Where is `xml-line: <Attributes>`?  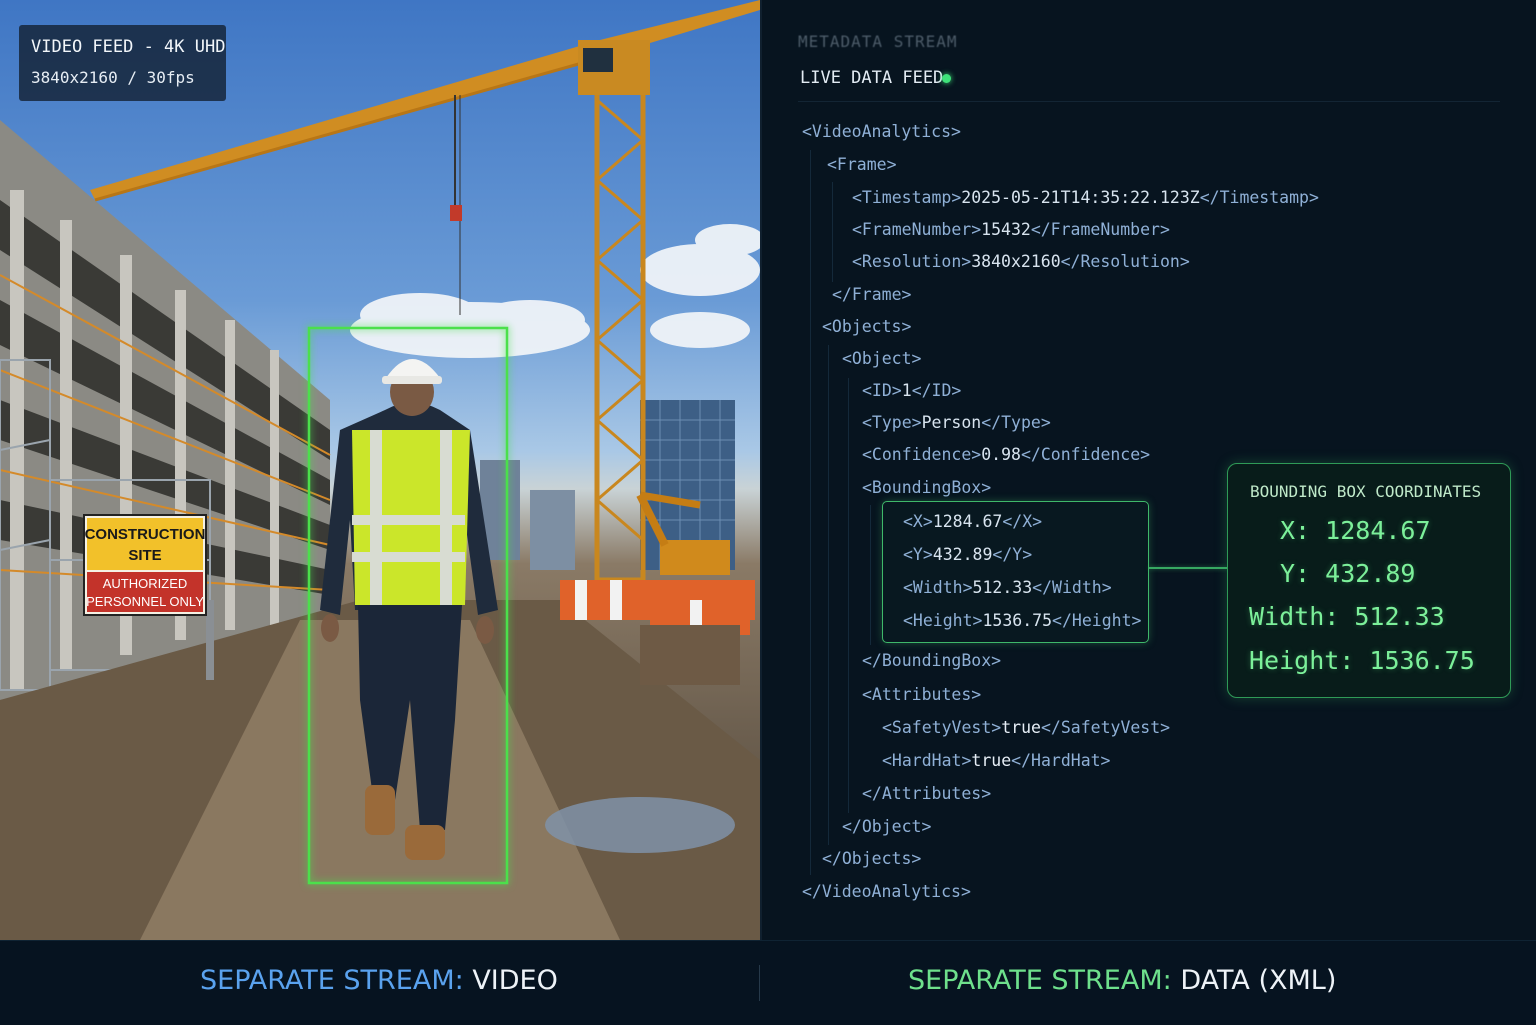
xml-line: <Attributes> is located at coordinates (922, 694).